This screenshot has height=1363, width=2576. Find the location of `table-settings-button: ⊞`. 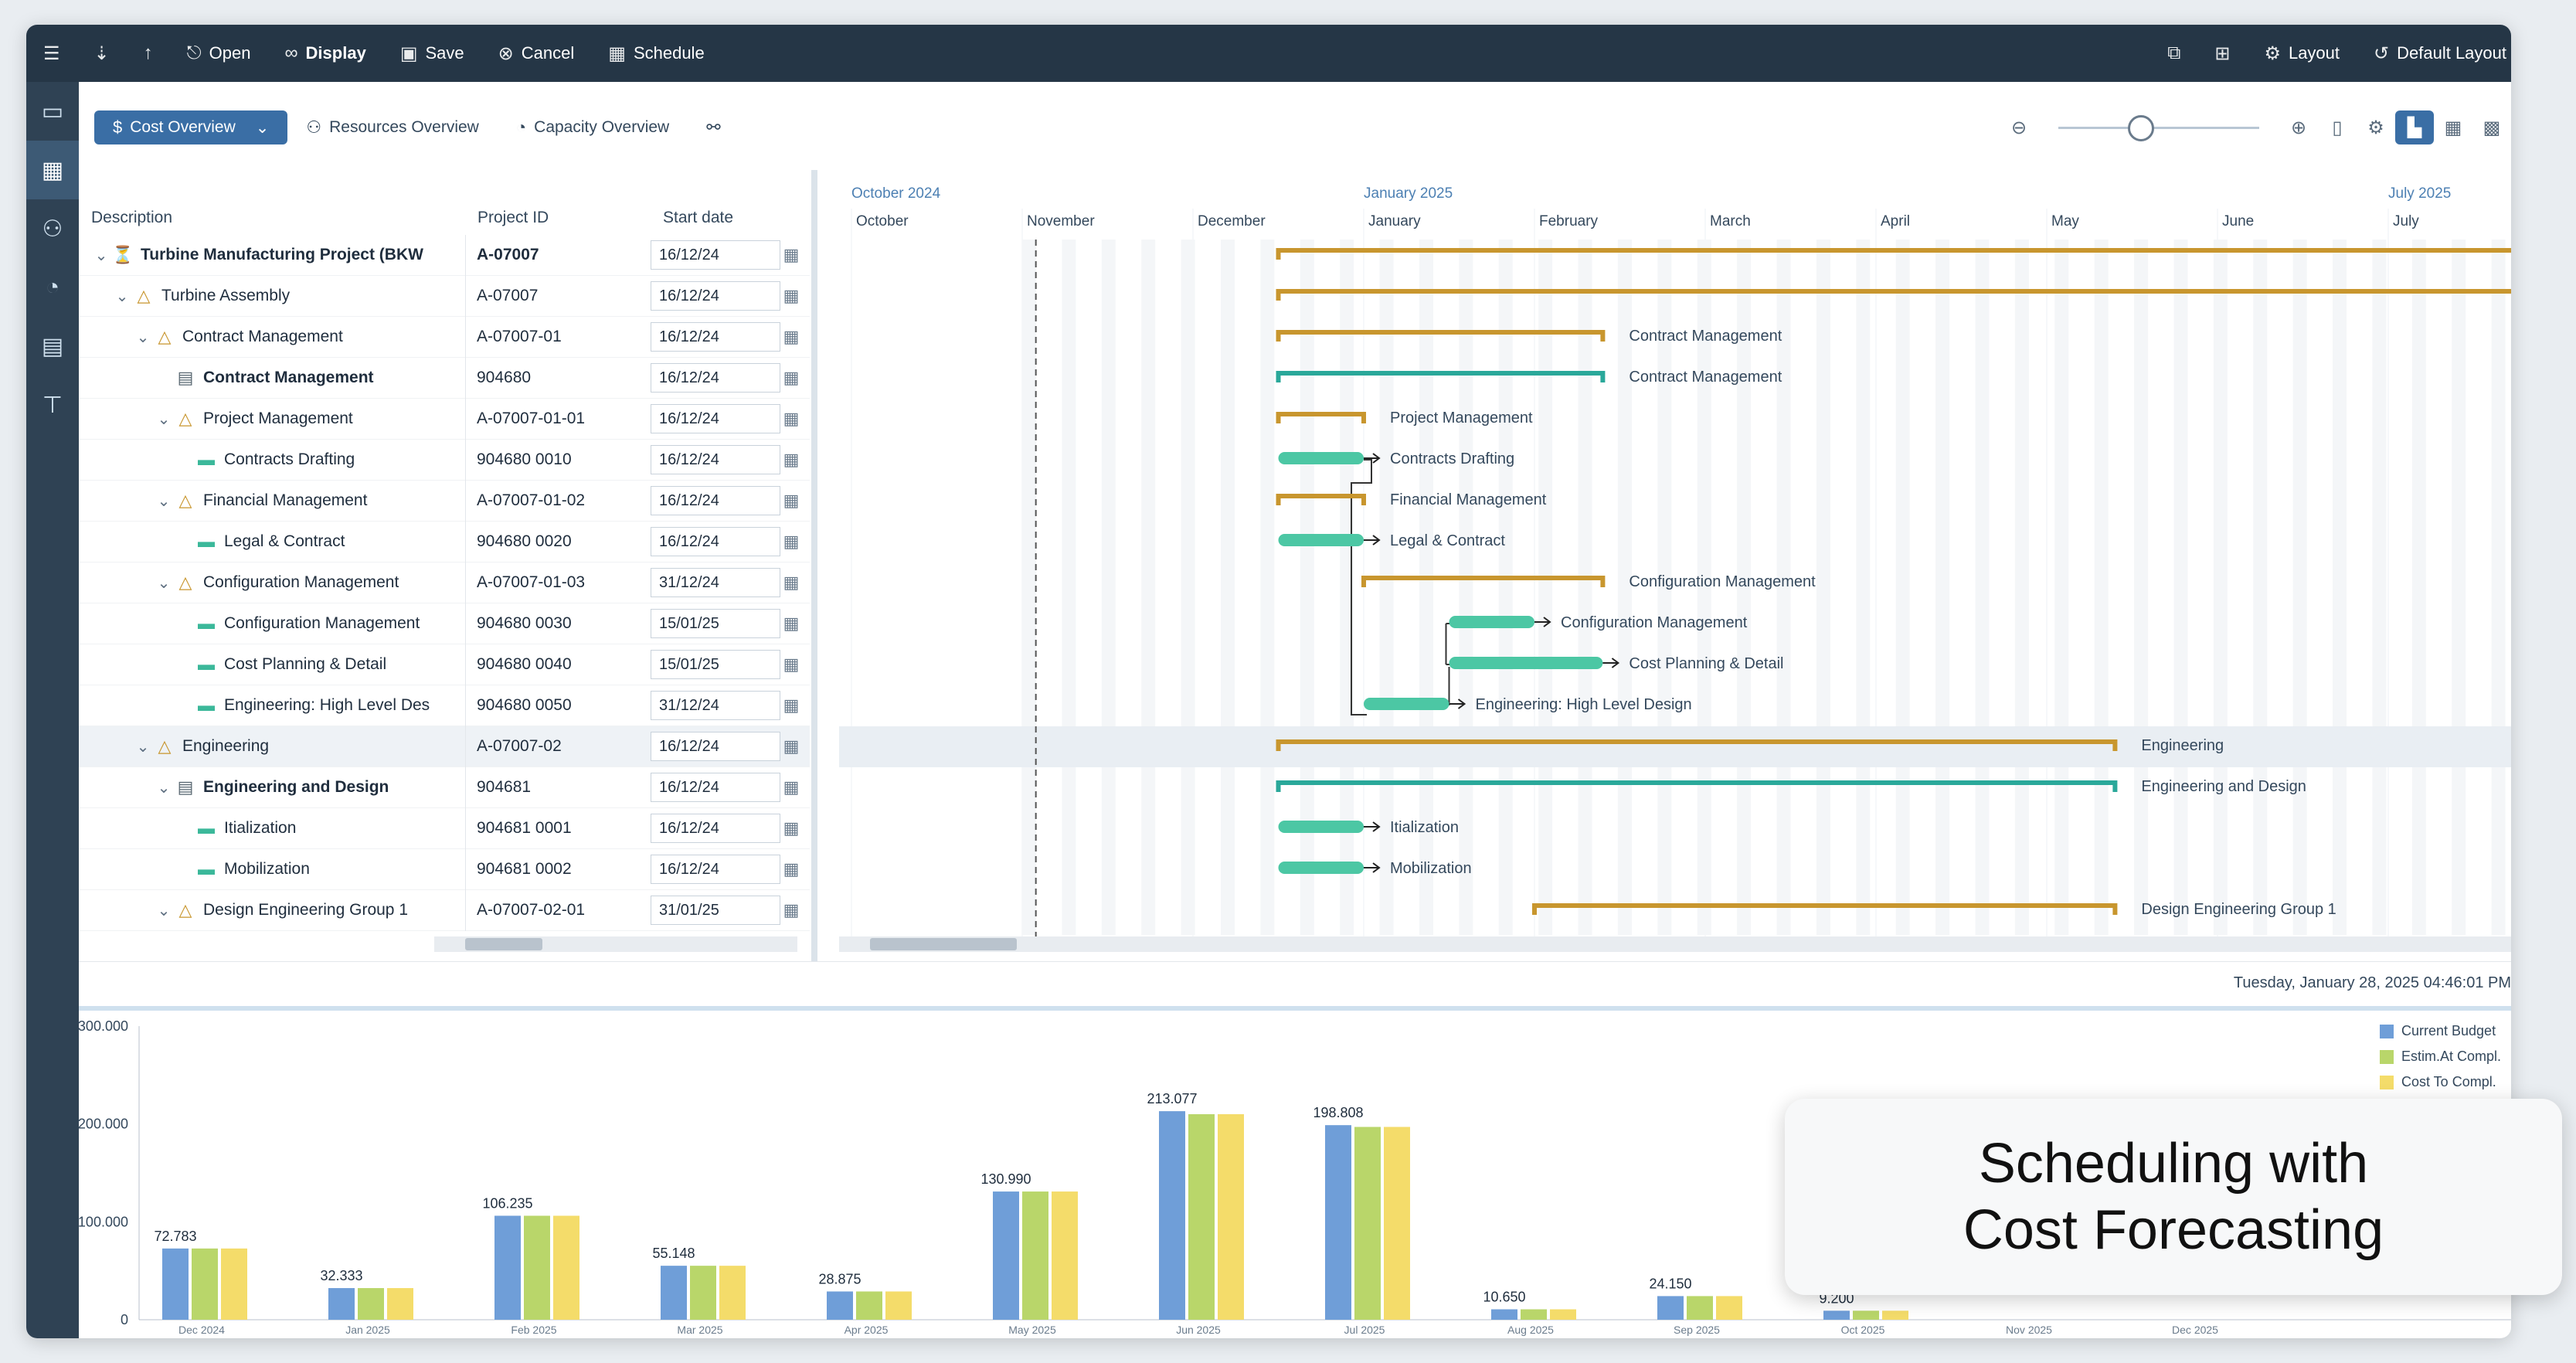

table-settings-button: ⊞ is located at coordinates (2222, 53).